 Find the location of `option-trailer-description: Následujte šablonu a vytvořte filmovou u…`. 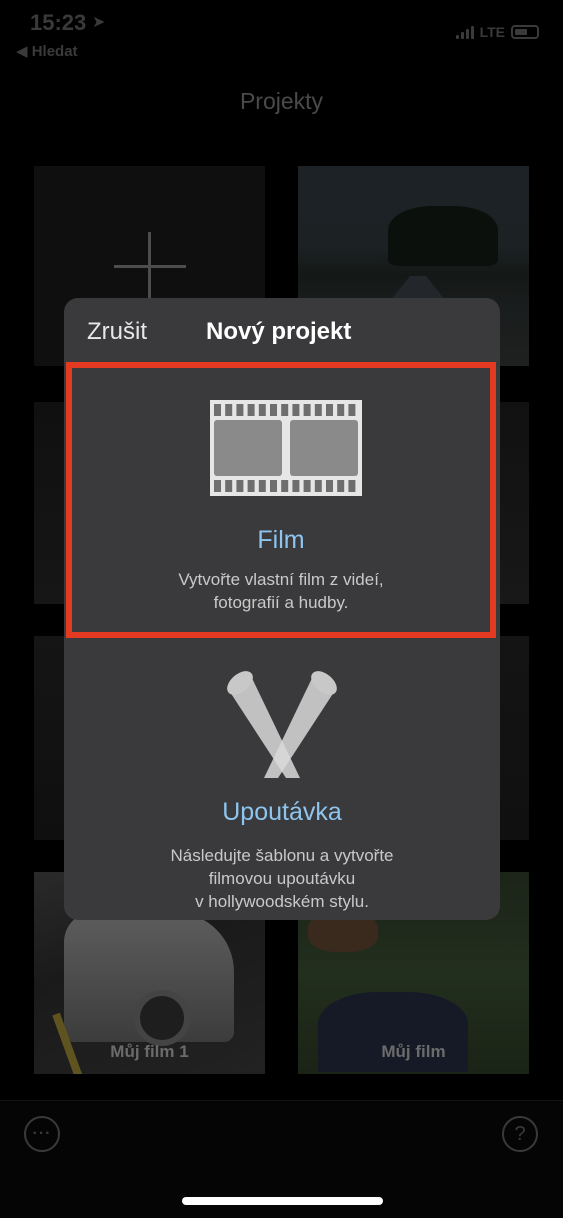

option-trailer-description: Následujte šablonu a vytvořte filmovou u… is located at coordinates (282, 878).